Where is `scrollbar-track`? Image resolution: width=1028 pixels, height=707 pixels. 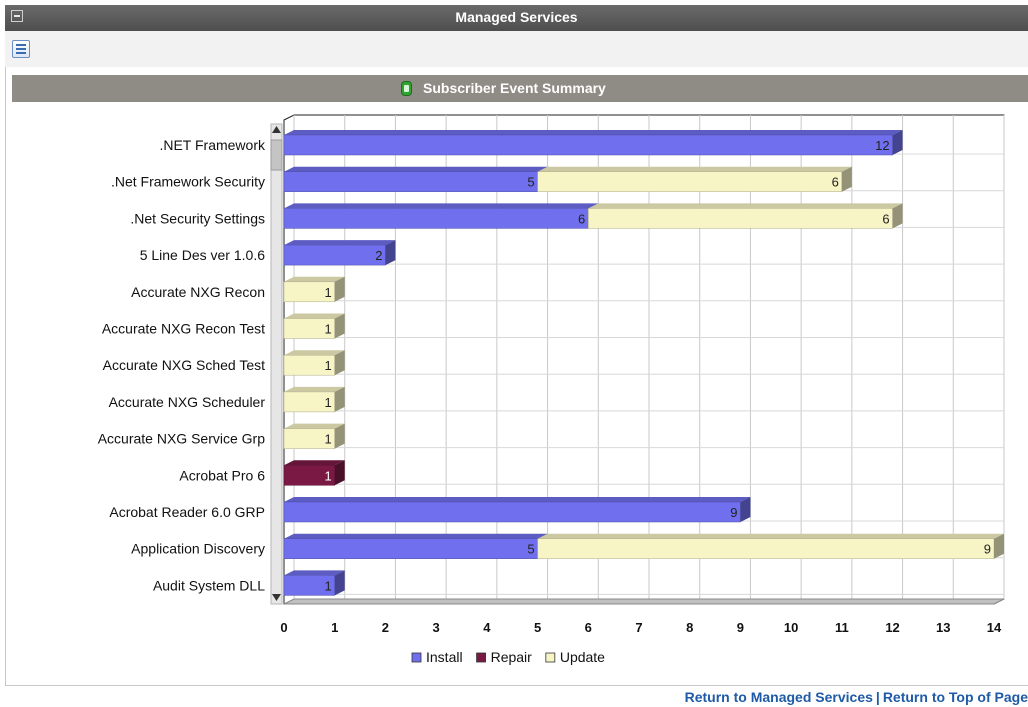
scrollbar-track is located at coordinates (276, 364).